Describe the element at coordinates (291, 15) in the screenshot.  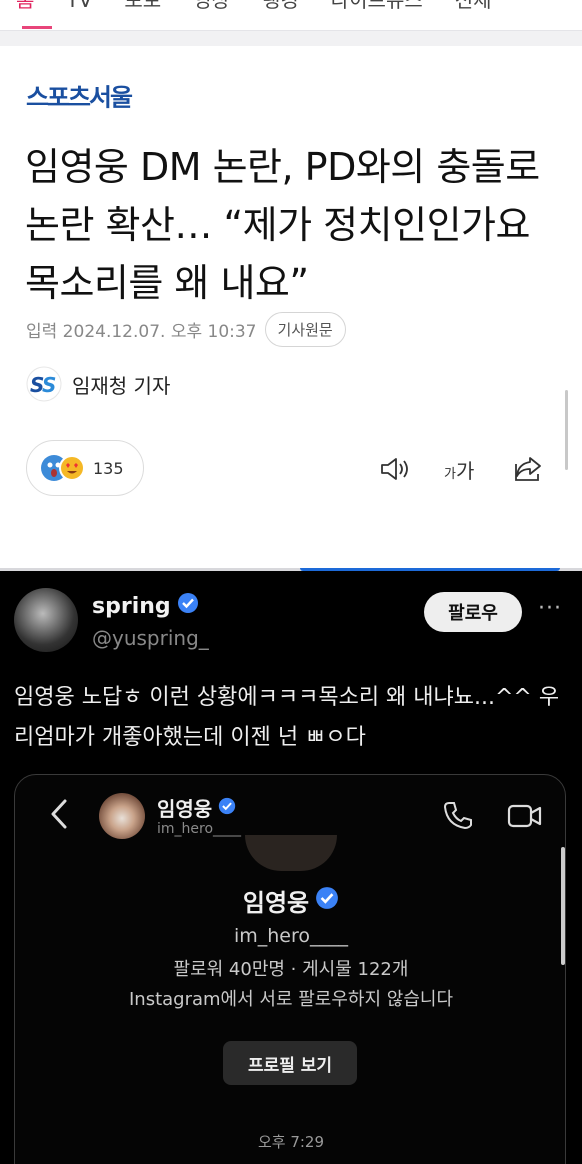
I see `top-nav: 홈 TV 포토 영상 랭킹 라이브뉴스 전체` at that location.